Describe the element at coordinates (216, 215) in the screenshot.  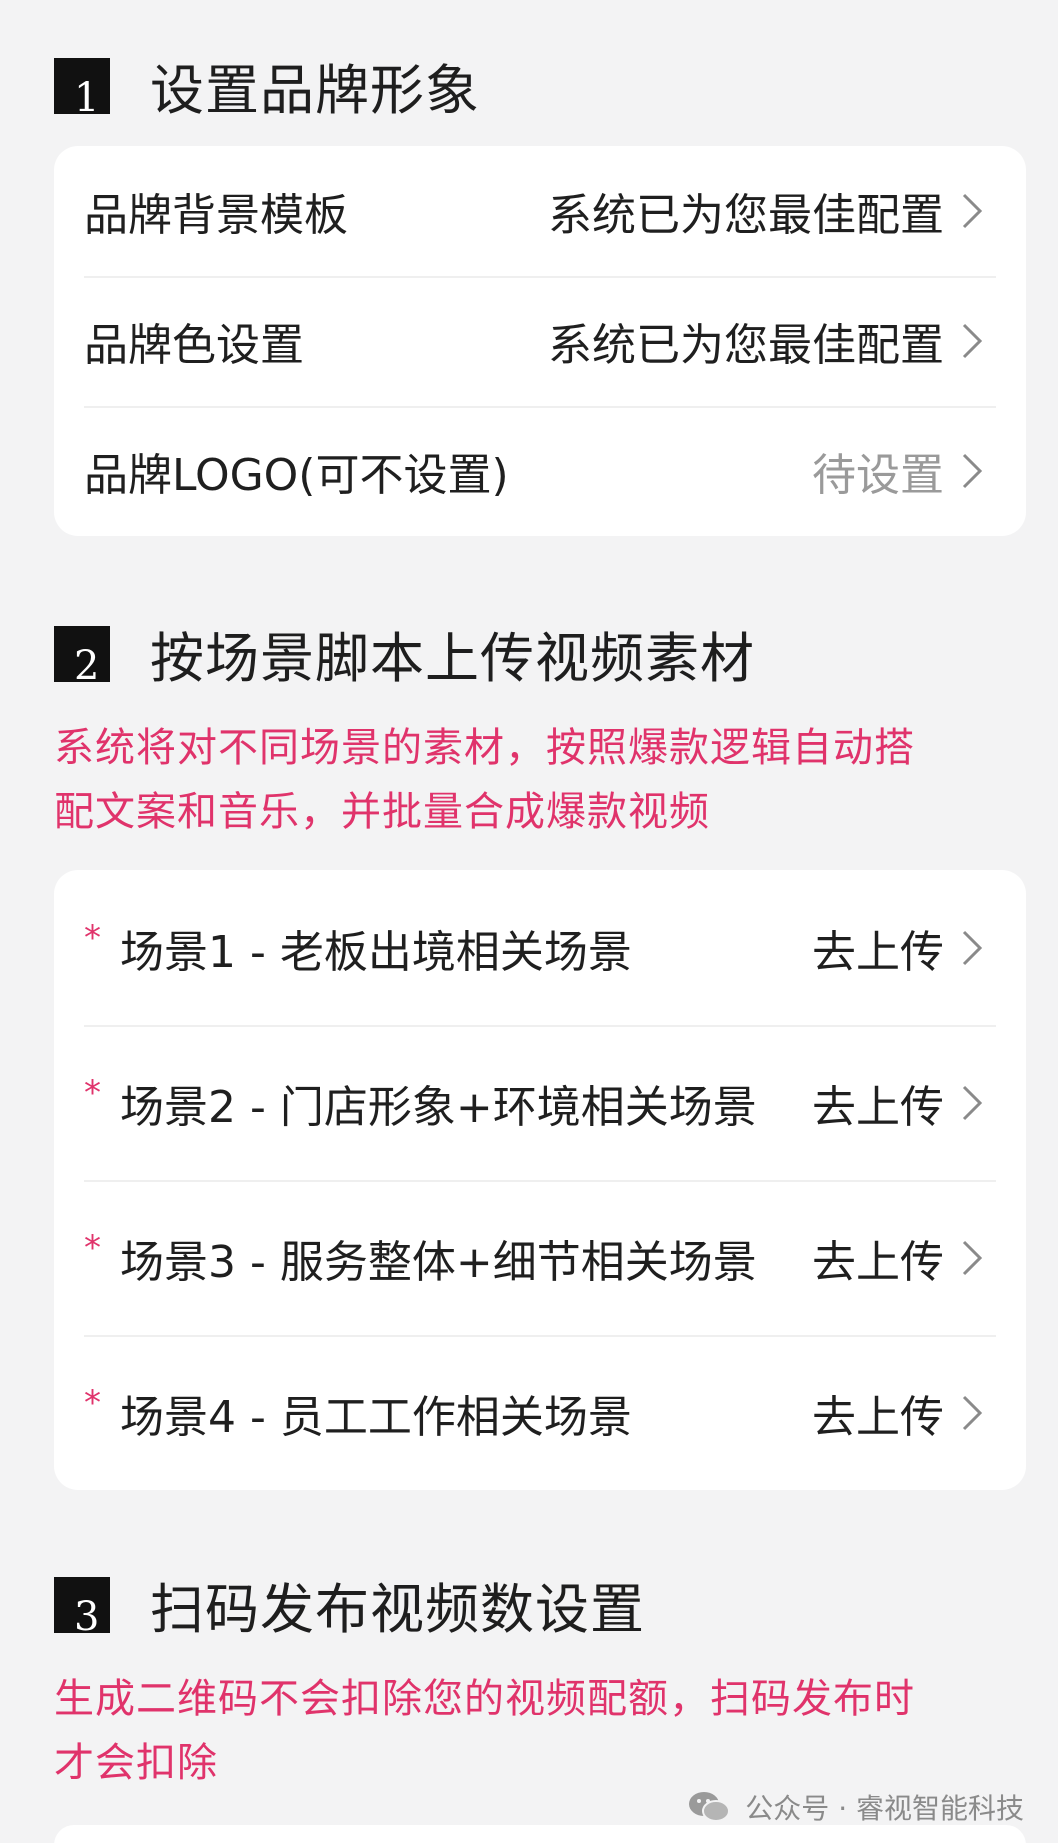
I see `row-label: 品牌背景模板` at that location.